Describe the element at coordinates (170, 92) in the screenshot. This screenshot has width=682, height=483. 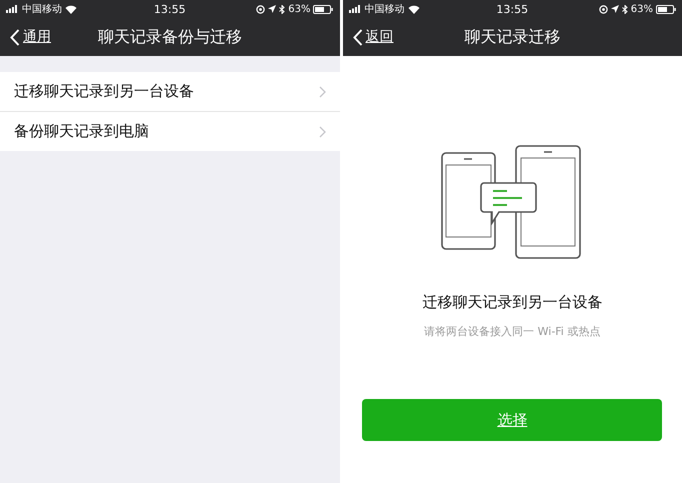
I see `settings-row: 迁移聊天记录到另一台设备` at that location.